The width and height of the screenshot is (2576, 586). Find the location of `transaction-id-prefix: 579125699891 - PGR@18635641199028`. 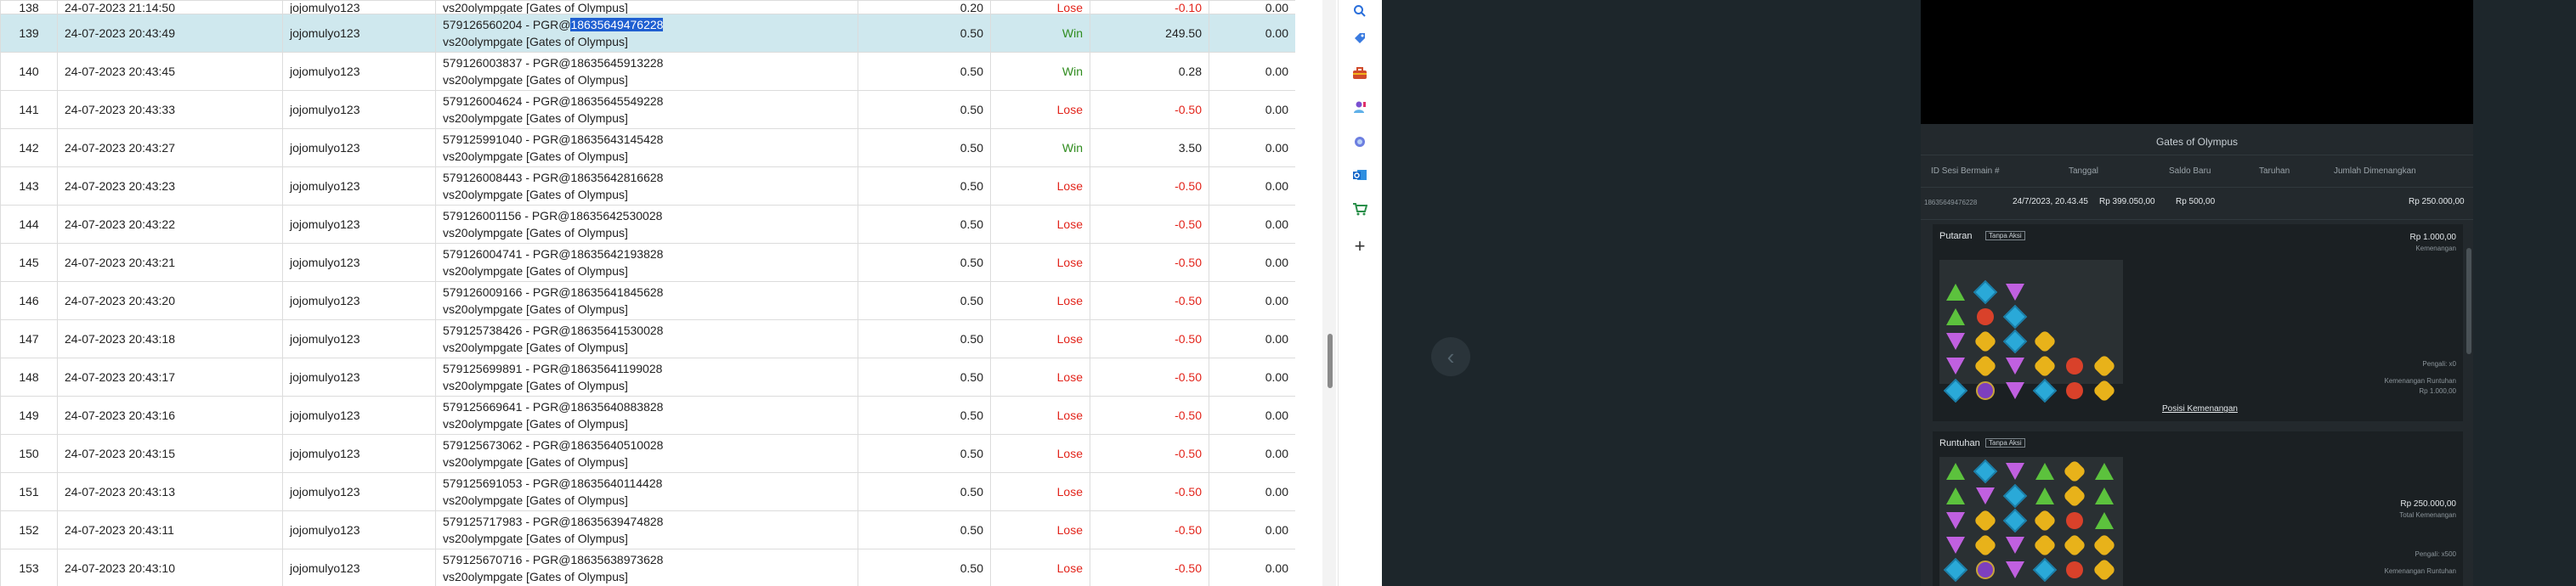

transaction-id-prefix: 579125699891 - PGR@18635641199028 is located at coordinates (553, 368).